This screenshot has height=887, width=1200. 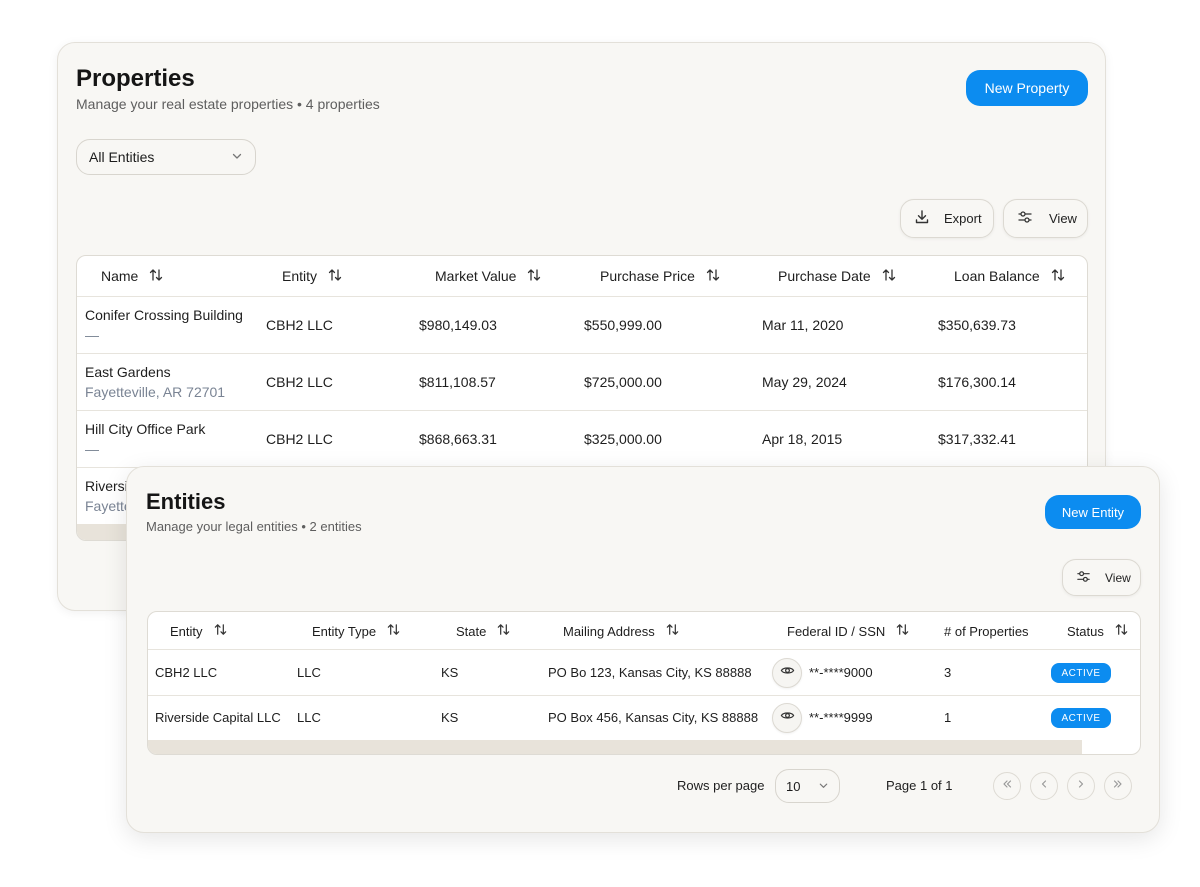 What do you see at coordinates (458, 439) in the screenshot?
I see `property-market-value: $868,663.31` at bounding box center [458, 439].